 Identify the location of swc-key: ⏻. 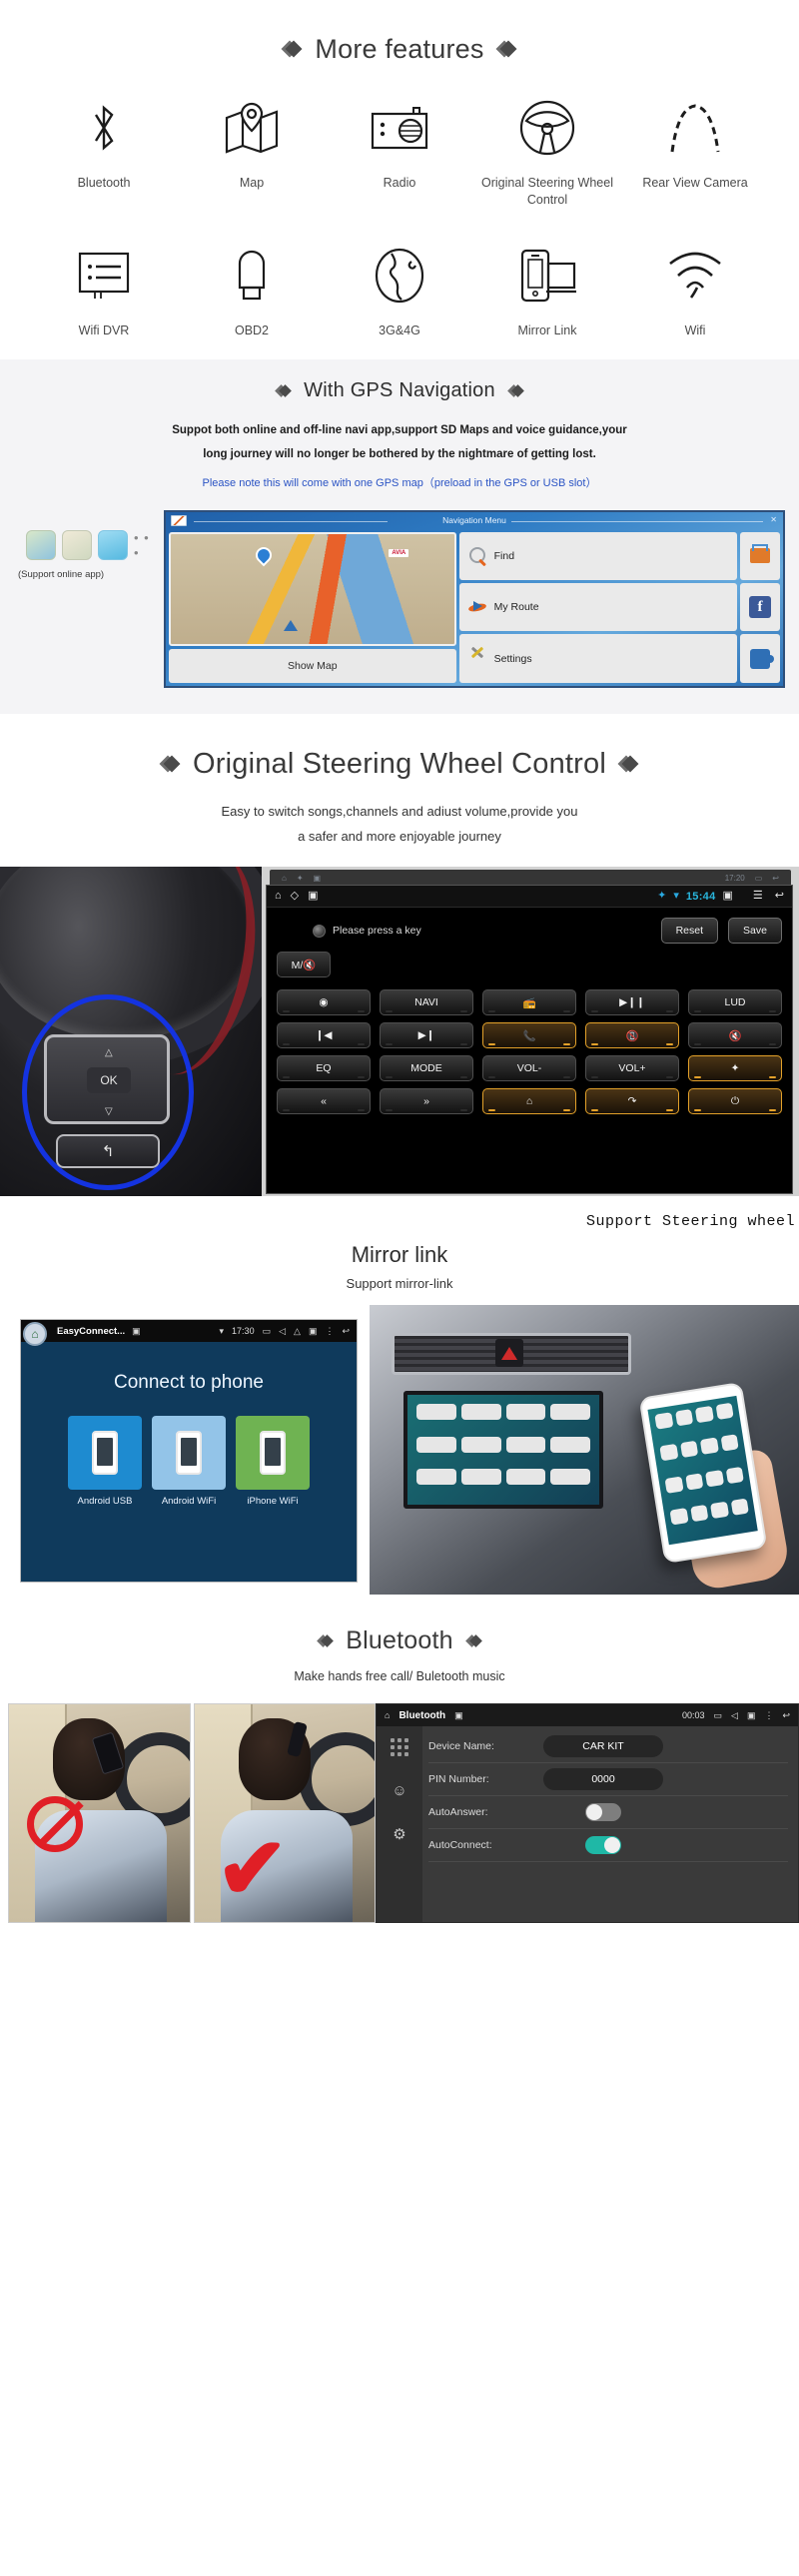
(735, 1101).